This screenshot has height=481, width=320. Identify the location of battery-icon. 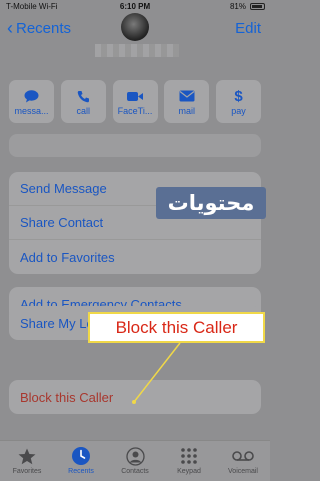
(257, 6).